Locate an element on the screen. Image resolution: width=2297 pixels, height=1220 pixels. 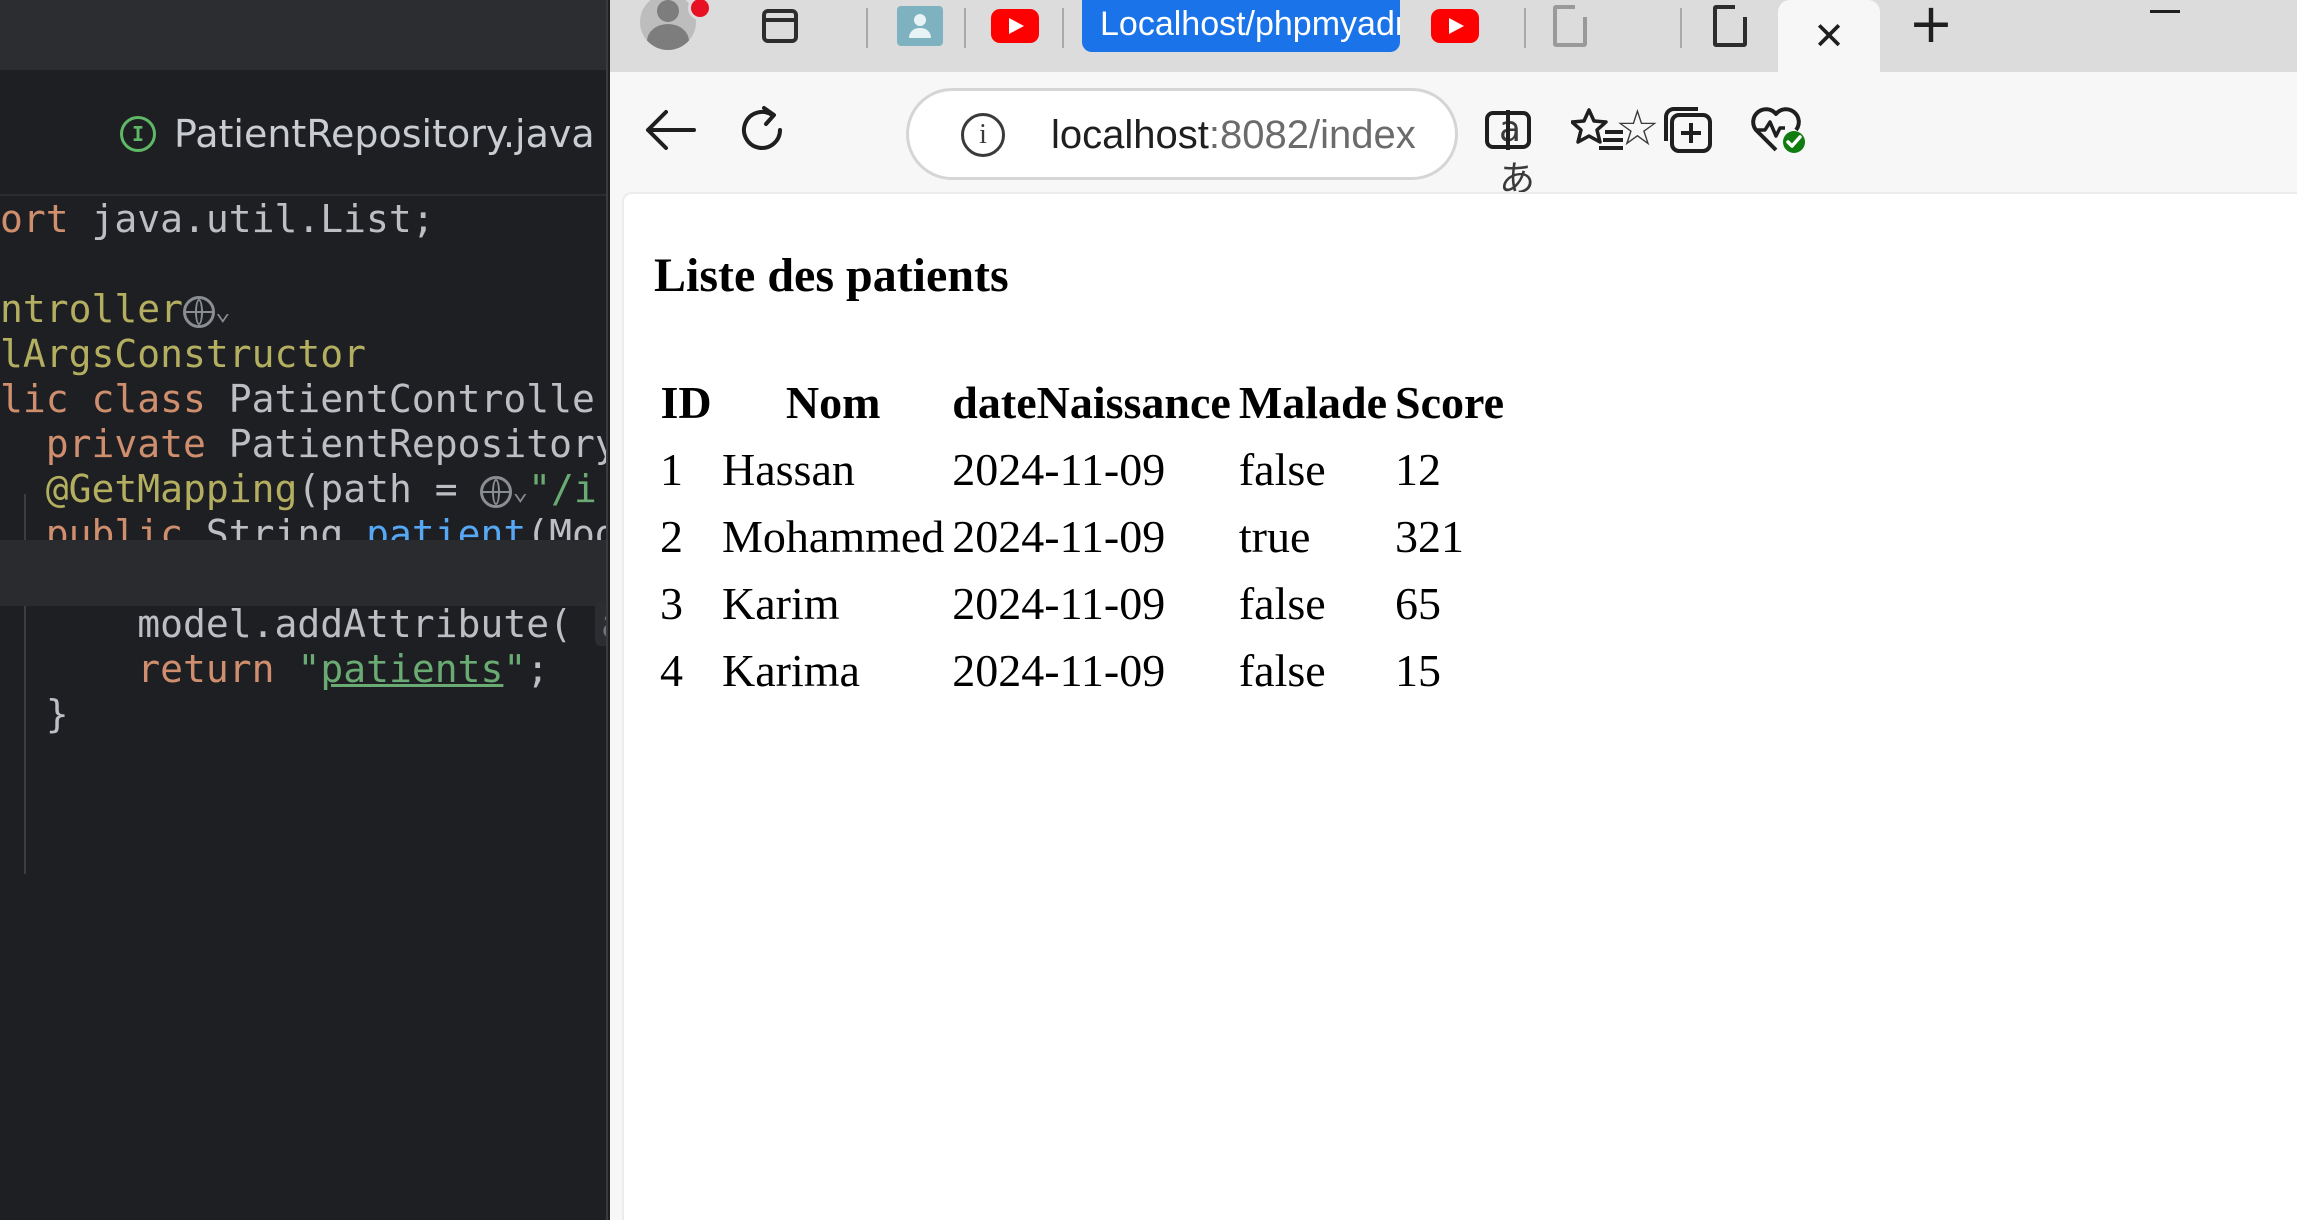
arrow-left-icon is located at coordinates (671, 130).